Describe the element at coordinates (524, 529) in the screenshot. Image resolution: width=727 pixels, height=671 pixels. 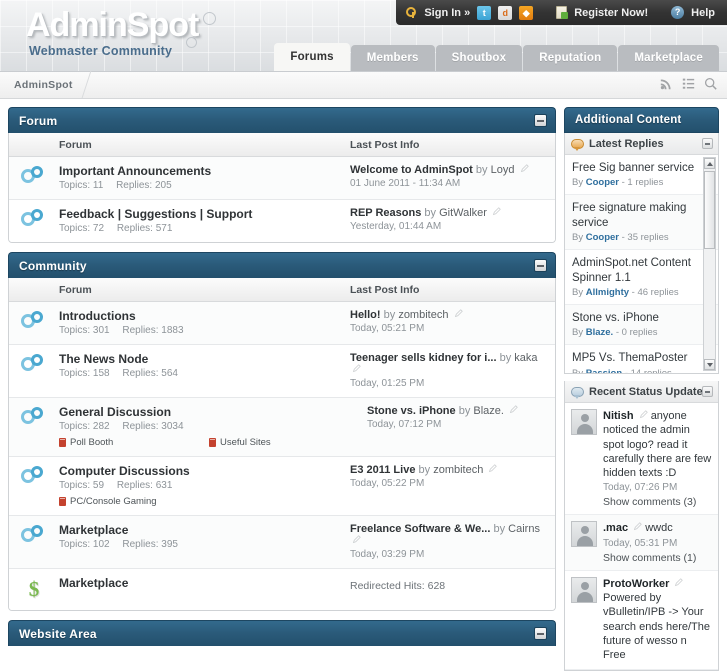
I see `last-post-author-link: Cairns` at that location.